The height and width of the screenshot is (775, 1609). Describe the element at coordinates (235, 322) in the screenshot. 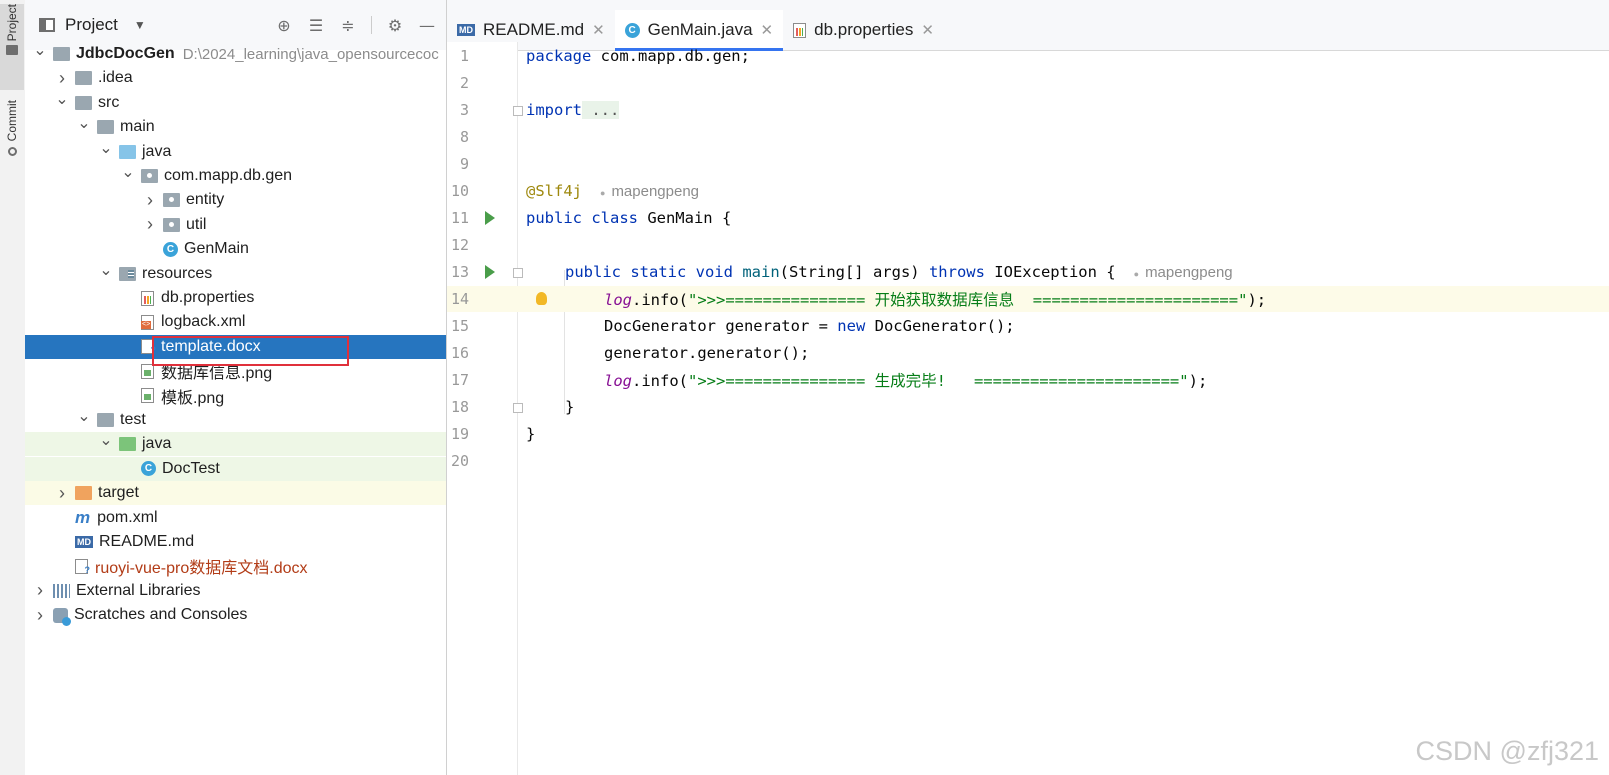

I see `tree-item: logback.xml` at that location.